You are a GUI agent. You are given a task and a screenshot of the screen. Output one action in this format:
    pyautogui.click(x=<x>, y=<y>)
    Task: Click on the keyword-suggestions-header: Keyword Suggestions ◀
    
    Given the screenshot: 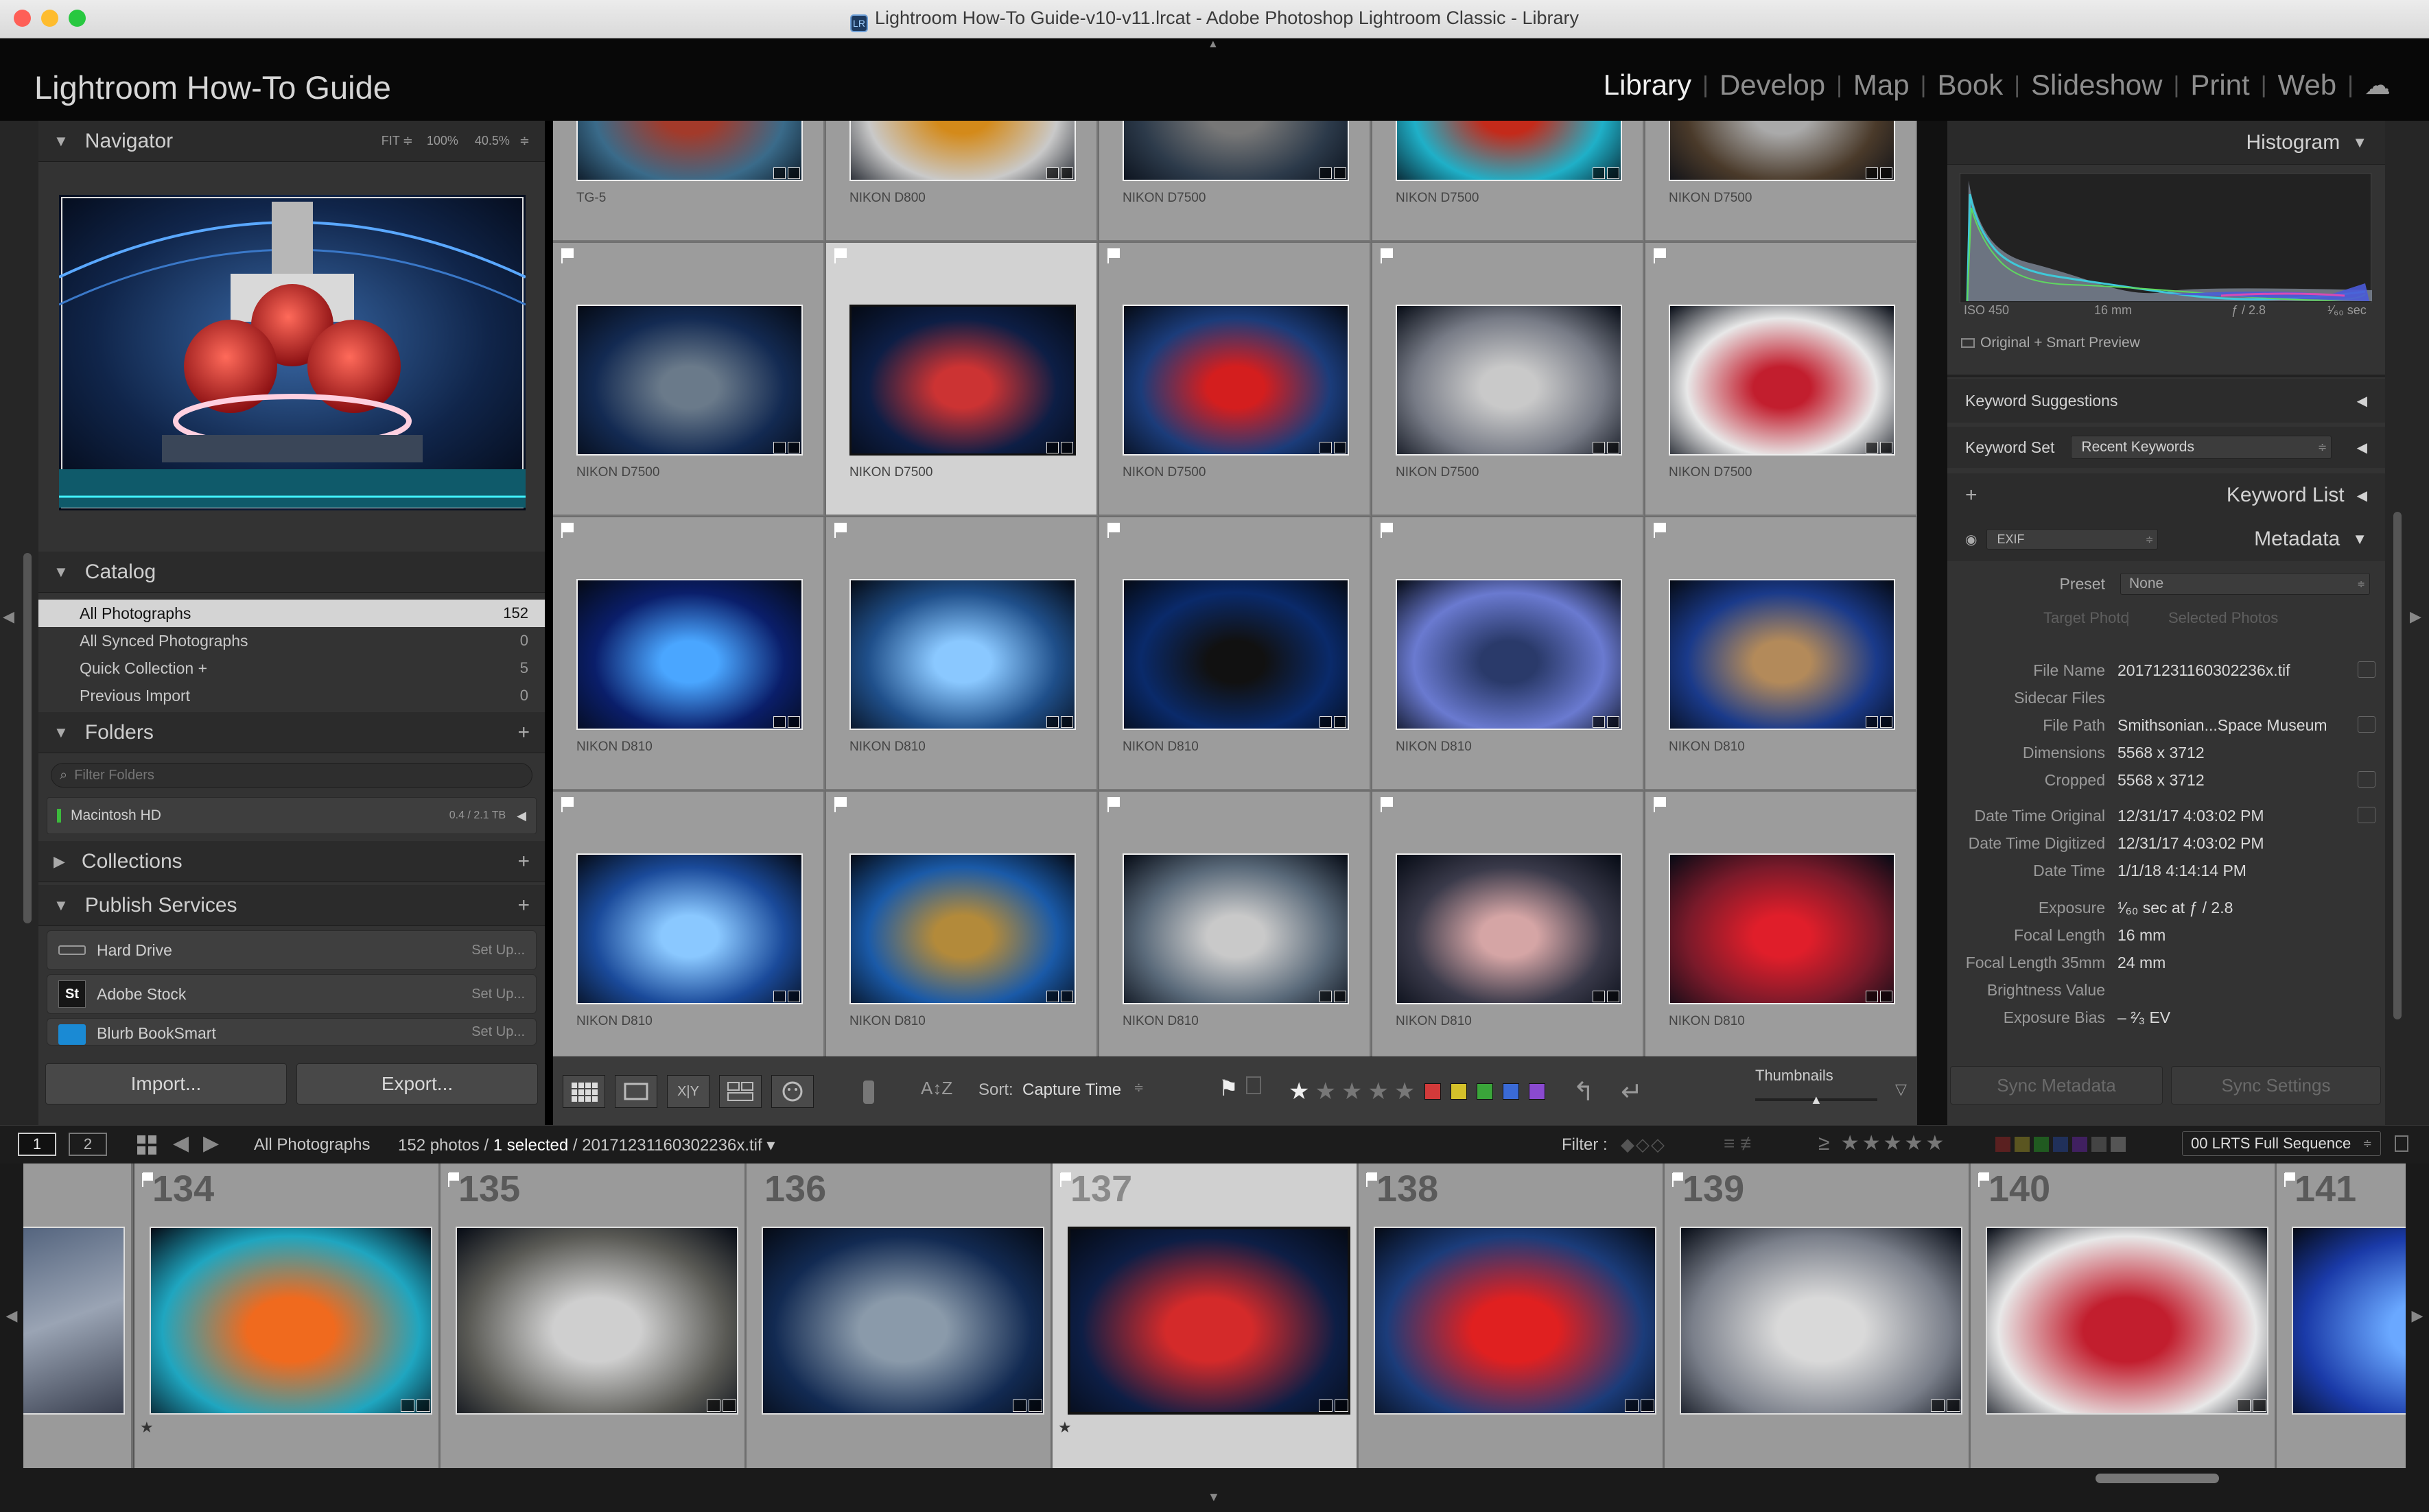 What is the action you would take?
    pyautogui.click(x=2166, y=401)
    